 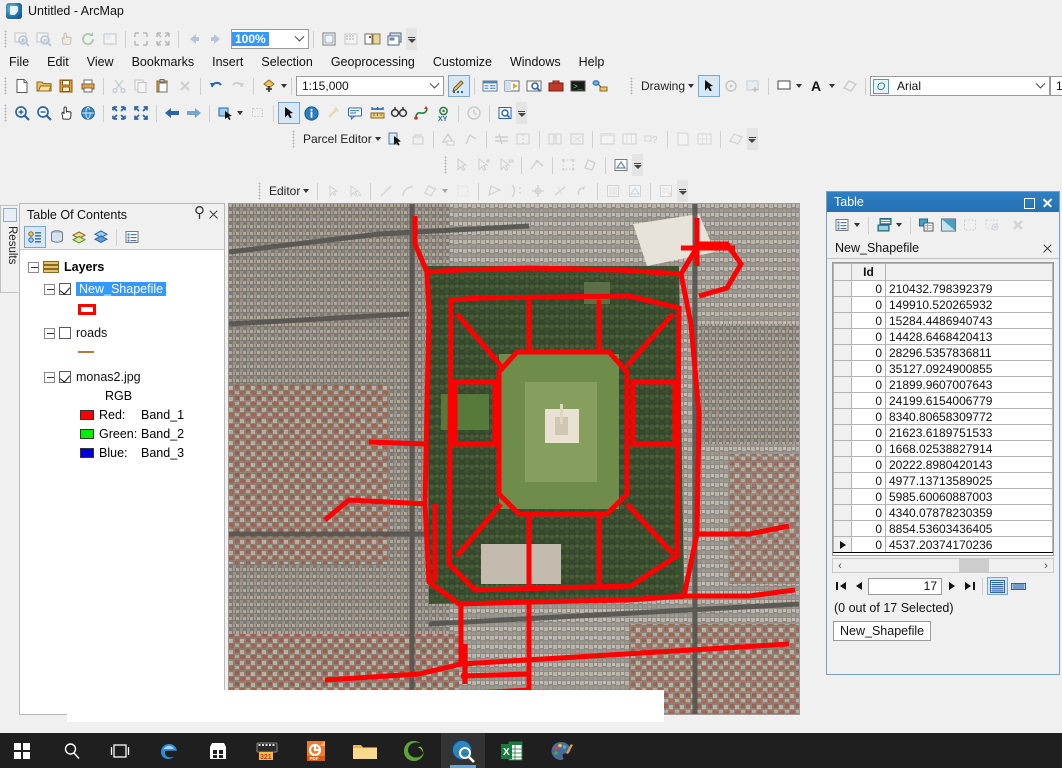 I want to click on sidebar-item-monas2: monas2.jpg, so click(x=122, y=377).